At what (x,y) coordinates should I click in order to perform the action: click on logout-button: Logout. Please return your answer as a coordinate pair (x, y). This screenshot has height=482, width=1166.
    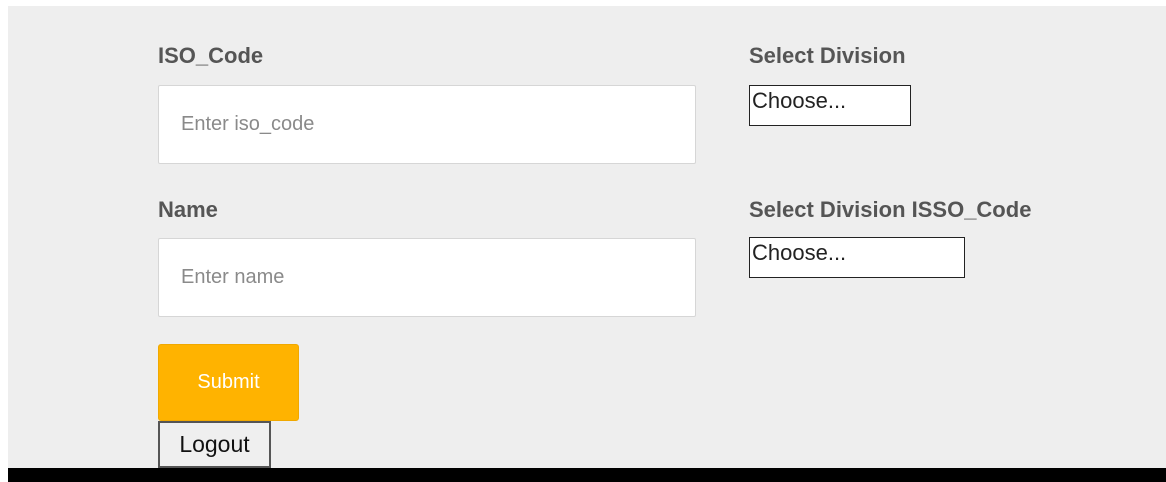
    Looking at the image, I should click on (214, 444).